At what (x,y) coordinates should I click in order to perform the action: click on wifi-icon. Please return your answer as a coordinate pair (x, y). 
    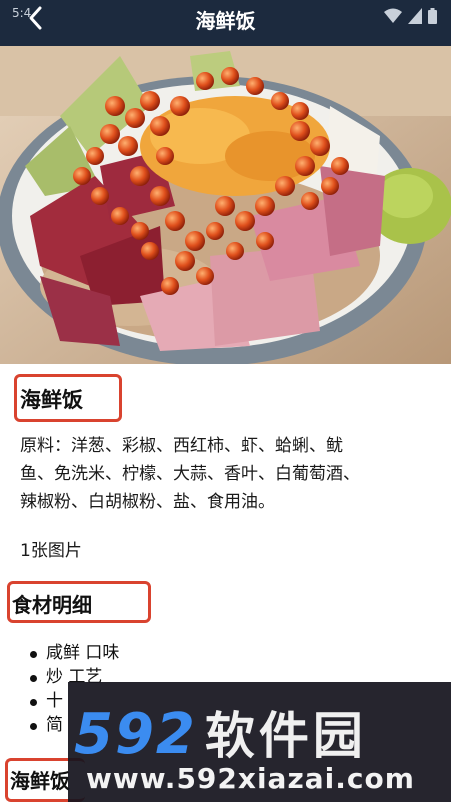
    Looking at the image, I should click on (393, 15).